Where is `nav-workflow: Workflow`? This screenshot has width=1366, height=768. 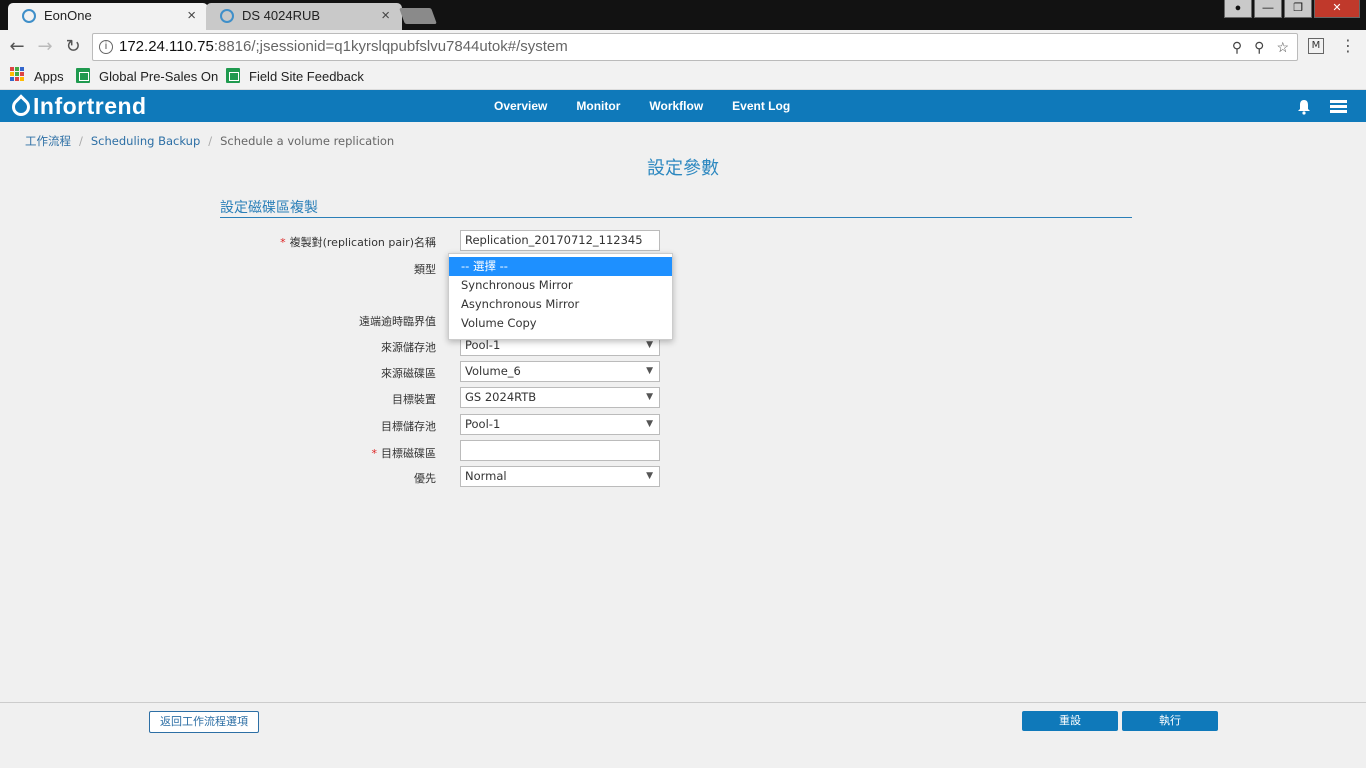
nav-workflow: Workflow is located at coordinates (676, 106).